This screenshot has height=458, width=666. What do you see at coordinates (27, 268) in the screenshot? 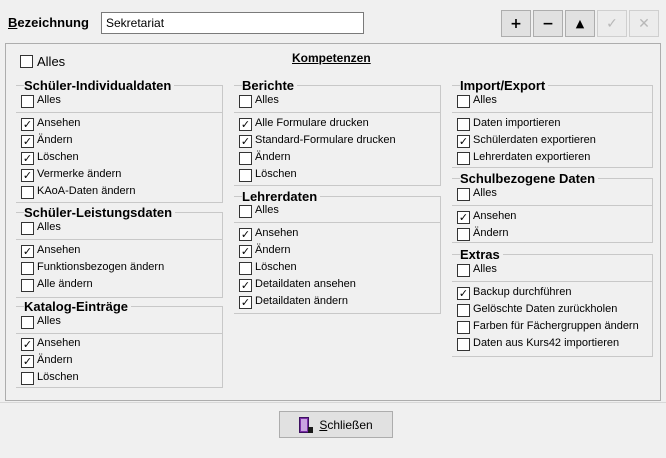
I see `schueler-leistung-funktionsbezogen-checkbox` at bounding box center [27, 268].